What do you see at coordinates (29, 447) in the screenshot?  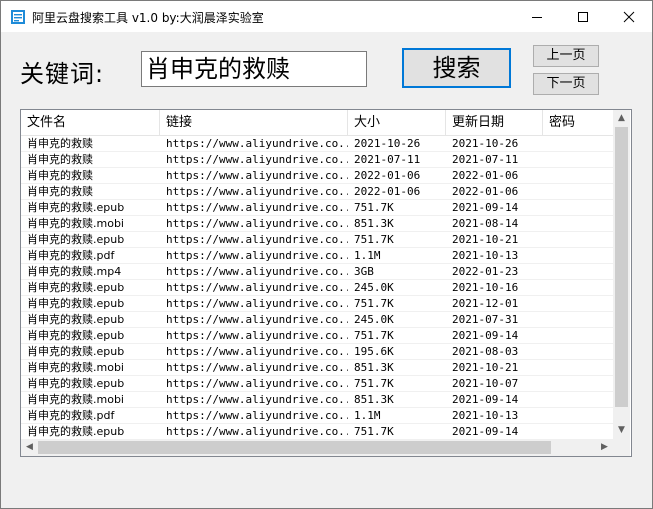 I see `scroll-left-icon: ◀` at bounding box center [29, 447].